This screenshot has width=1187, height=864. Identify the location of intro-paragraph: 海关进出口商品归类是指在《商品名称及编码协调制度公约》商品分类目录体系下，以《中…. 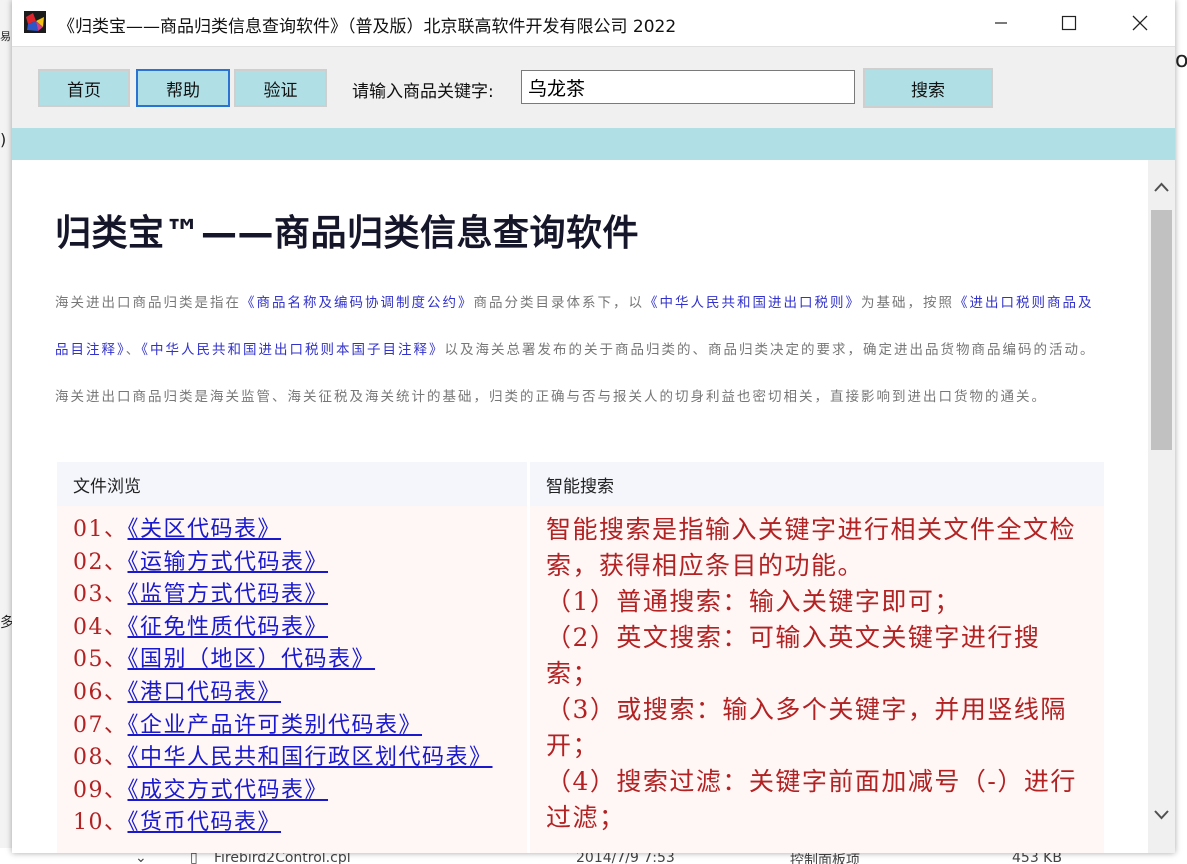
(581, 350).